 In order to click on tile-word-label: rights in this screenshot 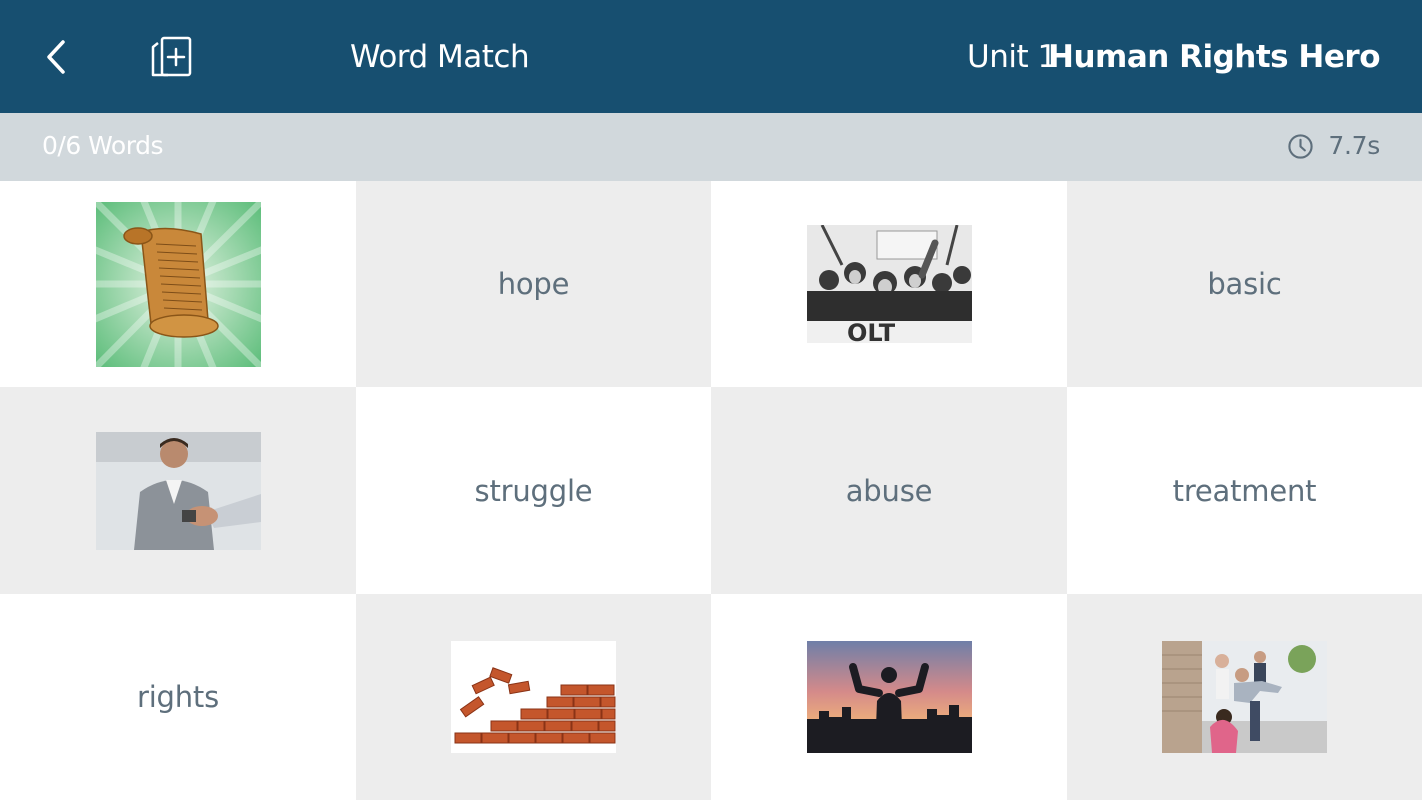, I will do `click(178, 697)`.